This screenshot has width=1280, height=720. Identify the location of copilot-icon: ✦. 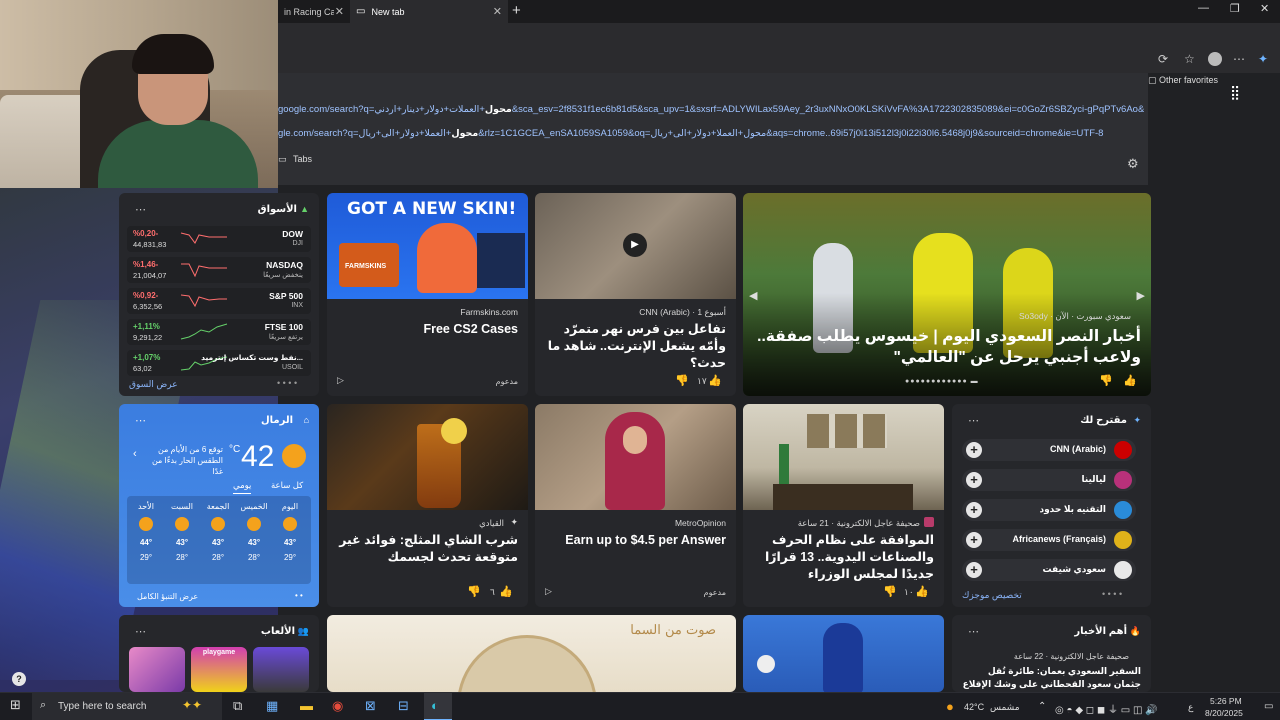
(1263, 59).